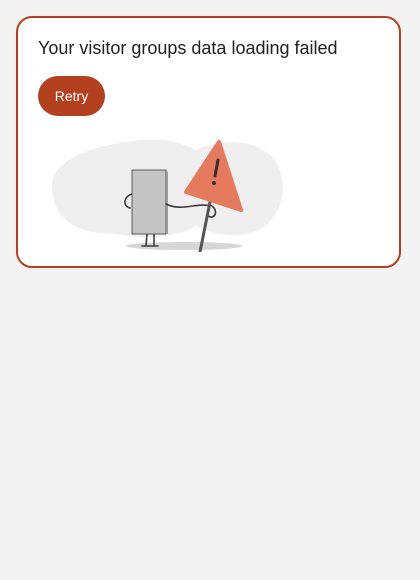  I want to click on document-body, so click(149, 202).